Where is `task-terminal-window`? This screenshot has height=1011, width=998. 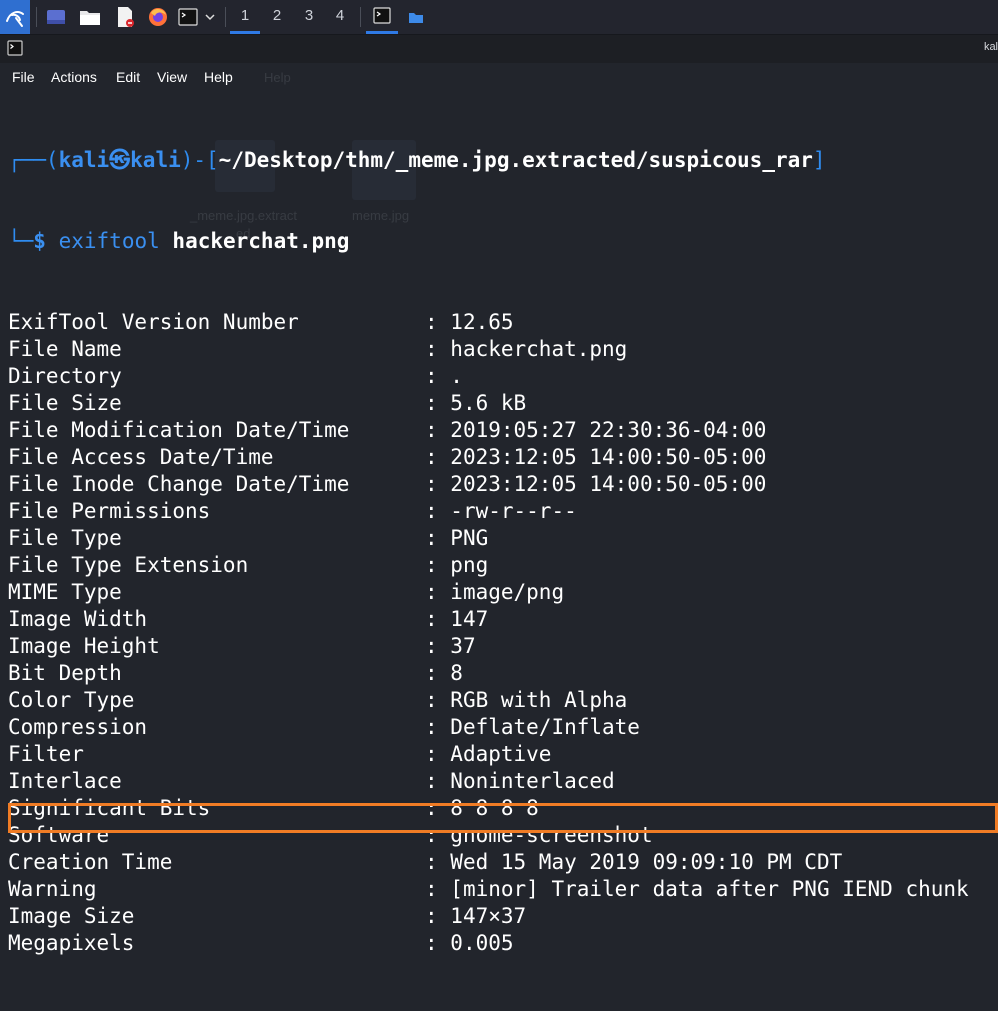 task-terminal-window is located at coordinates (382, 17).